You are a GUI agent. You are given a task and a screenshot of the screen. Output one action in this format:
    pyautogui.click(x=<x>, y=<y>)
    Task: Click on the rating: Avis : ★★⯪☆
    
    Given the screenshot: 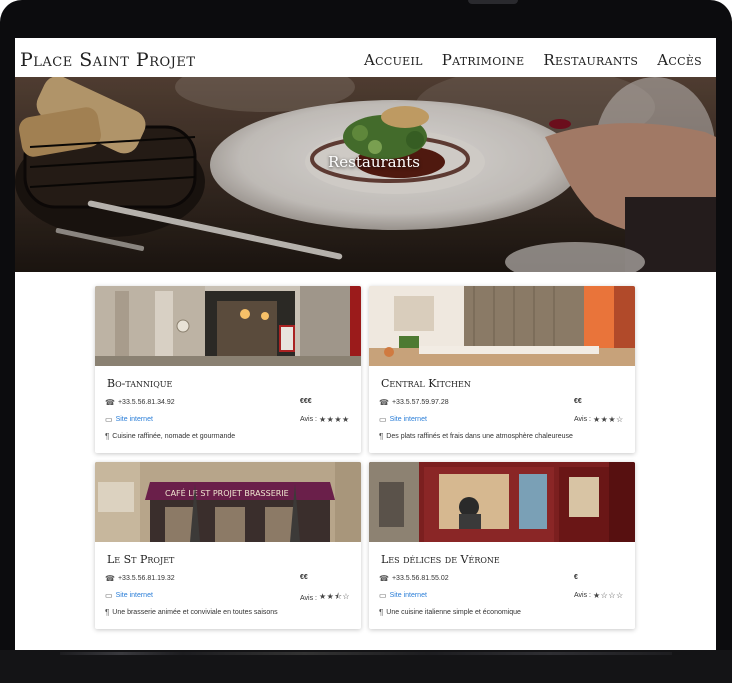 What is the action you would take?
    pyautogui.click(x=325, y=598)
    